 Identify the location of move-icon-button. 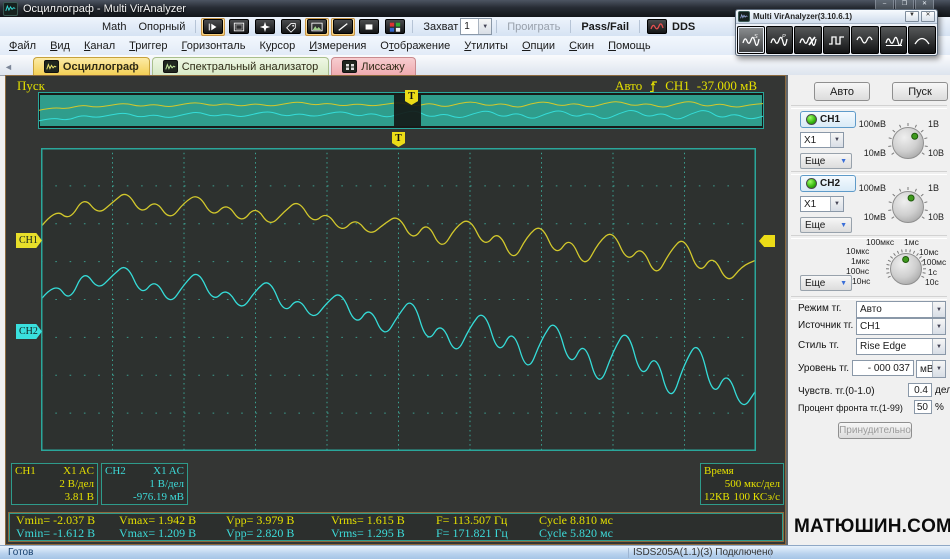
(265, 27).